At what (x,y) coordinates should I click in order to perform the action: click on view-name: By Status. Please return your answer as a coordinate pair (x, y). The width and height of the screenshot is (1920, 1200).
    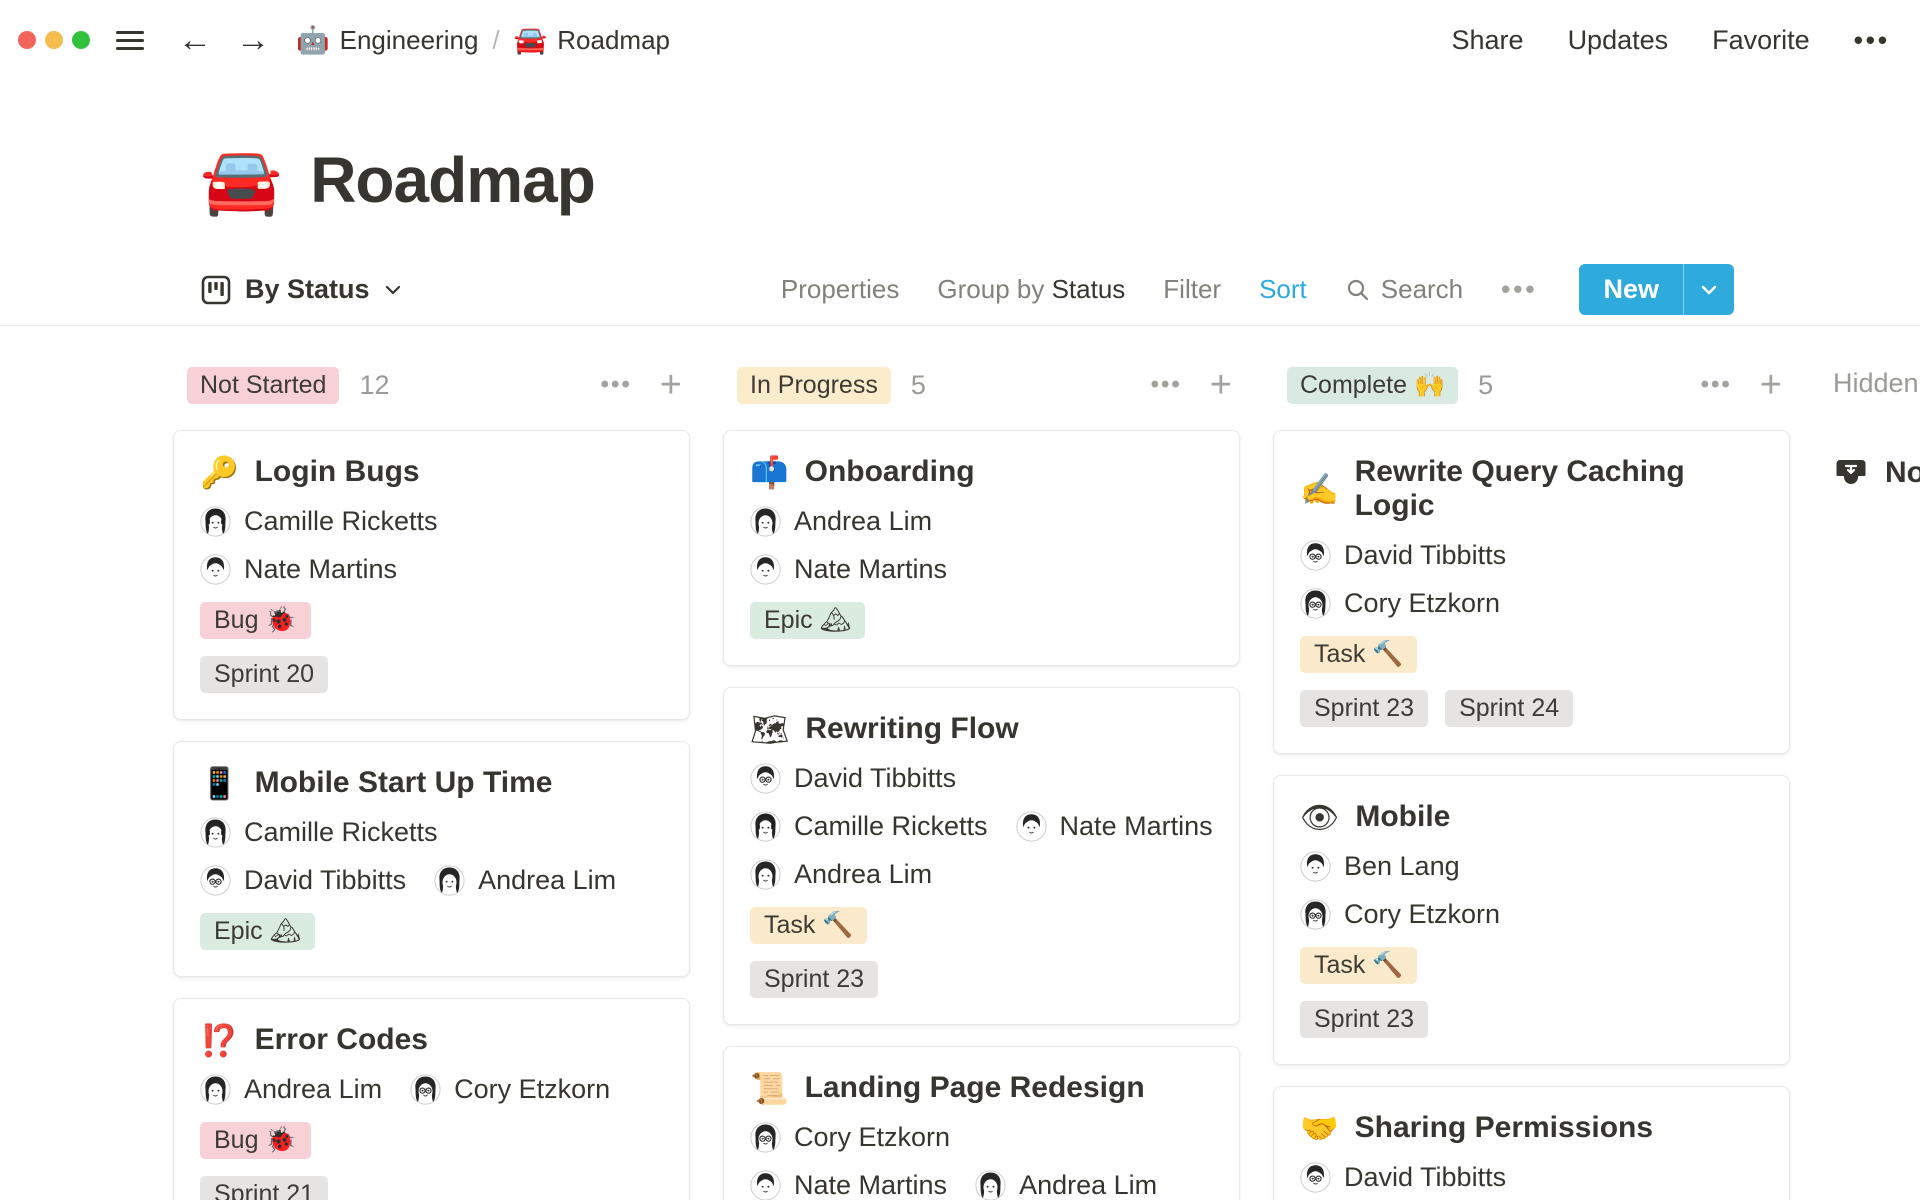
    Looking at the image, I should click on (307, 289).